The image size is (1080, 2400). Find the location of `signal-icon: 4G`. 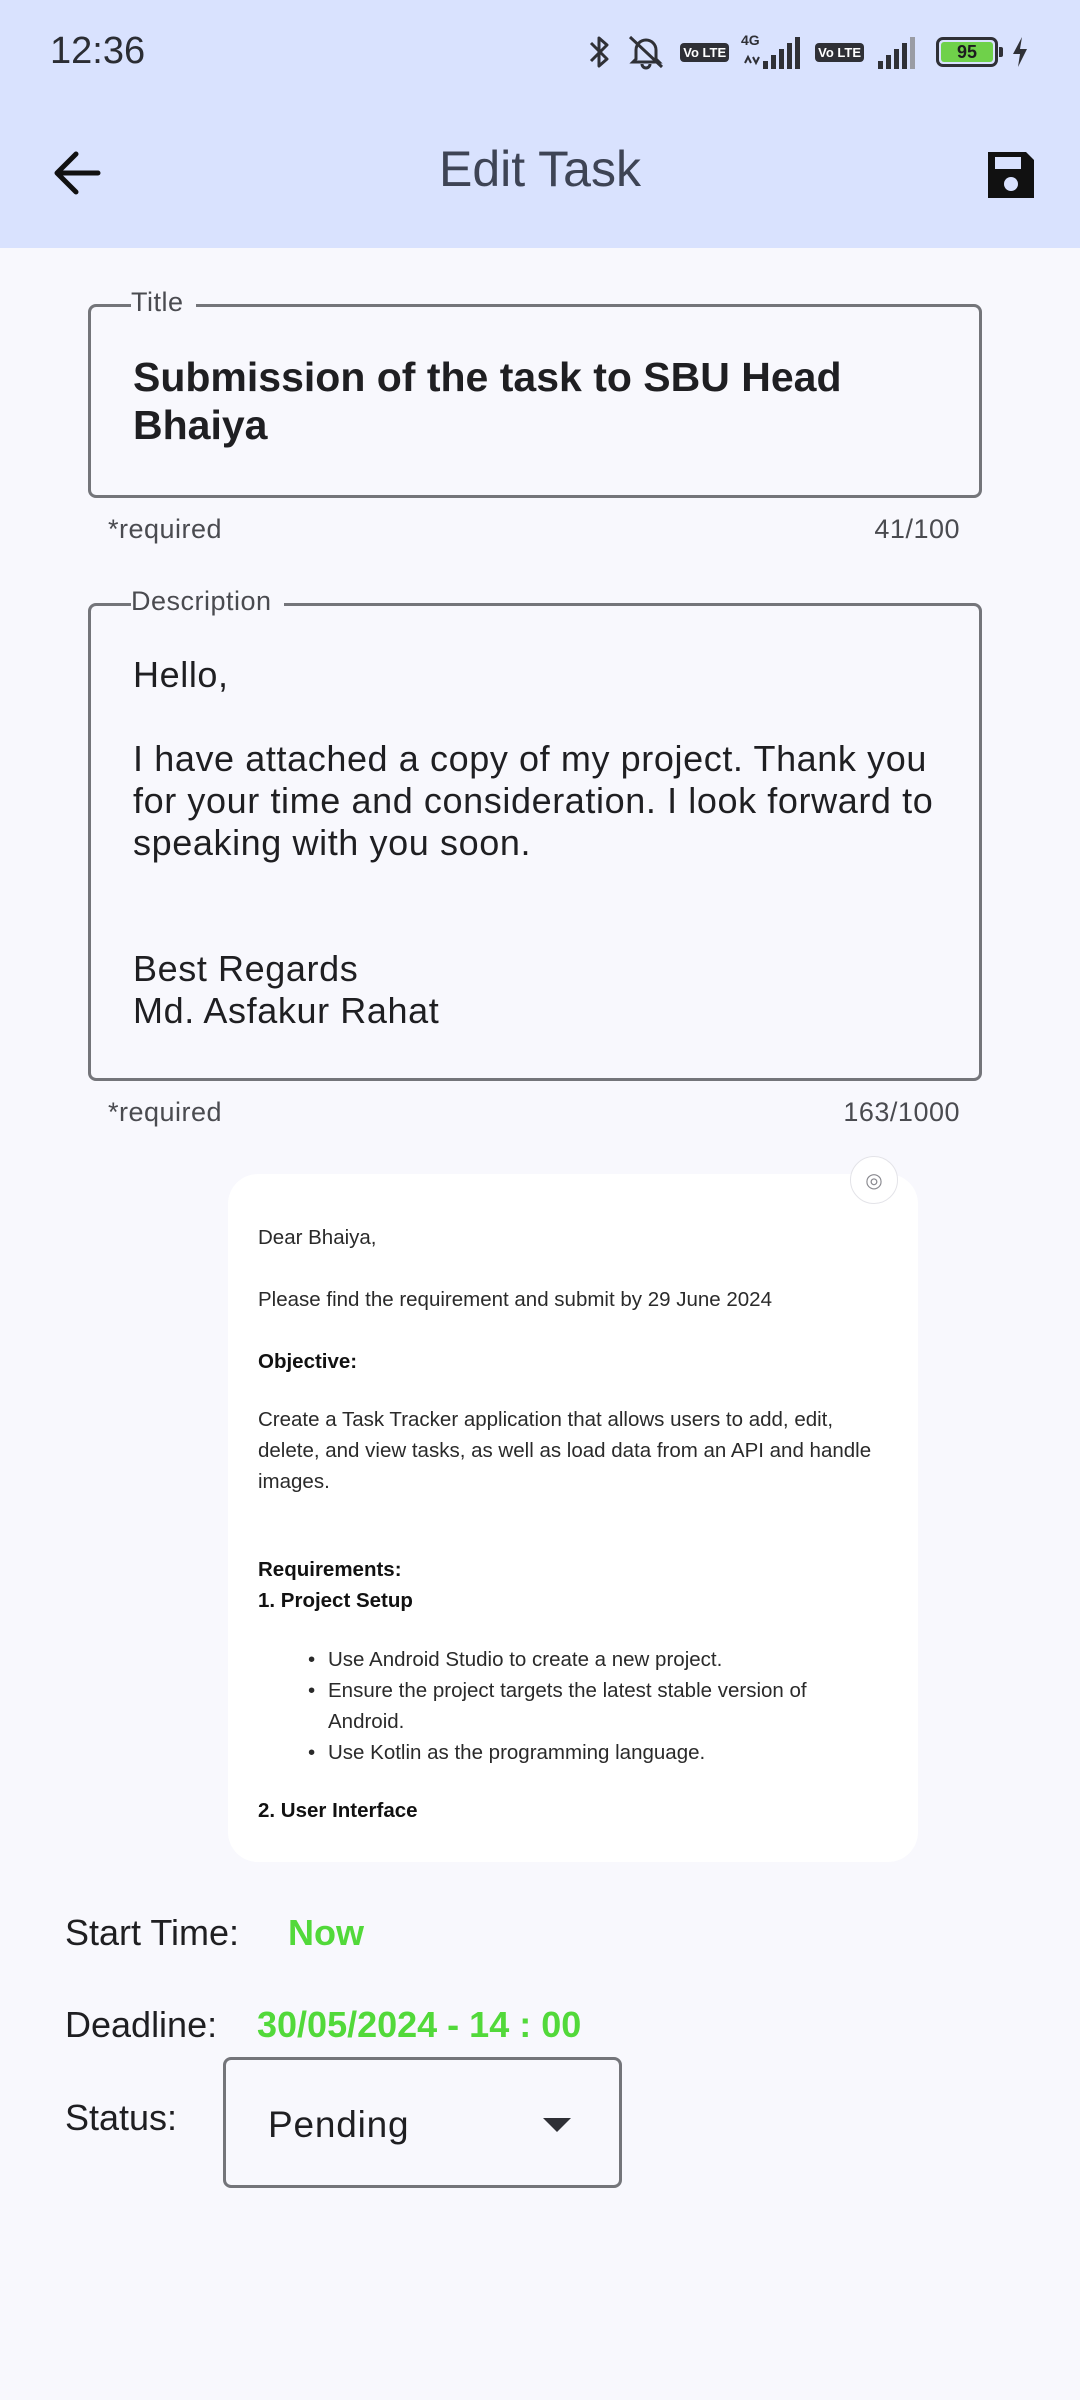

signal-icon: 4G is located at coordinates (772, 52).